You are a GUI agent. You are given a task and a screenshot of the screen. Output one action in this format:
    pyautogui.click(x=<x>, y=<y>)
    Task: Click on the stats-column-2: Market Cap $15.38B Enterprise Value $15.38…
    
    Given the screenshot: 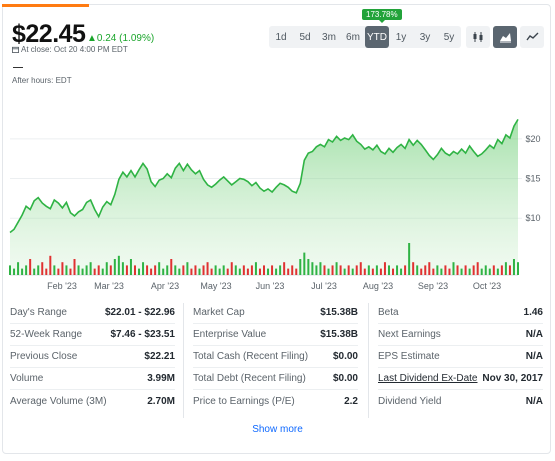 What is the action you would take?
    pyautogui.click(x=275, y=357)
    